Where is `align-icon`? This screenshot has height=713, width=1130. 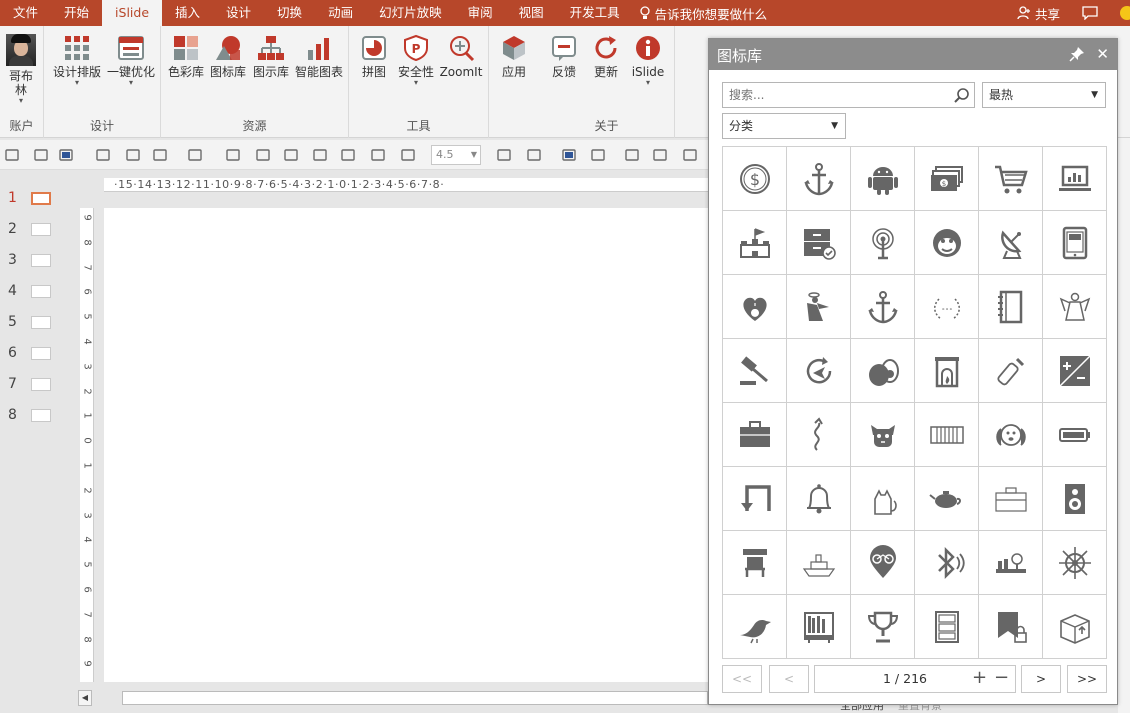 align-icon is located at coordinates (195, 155).